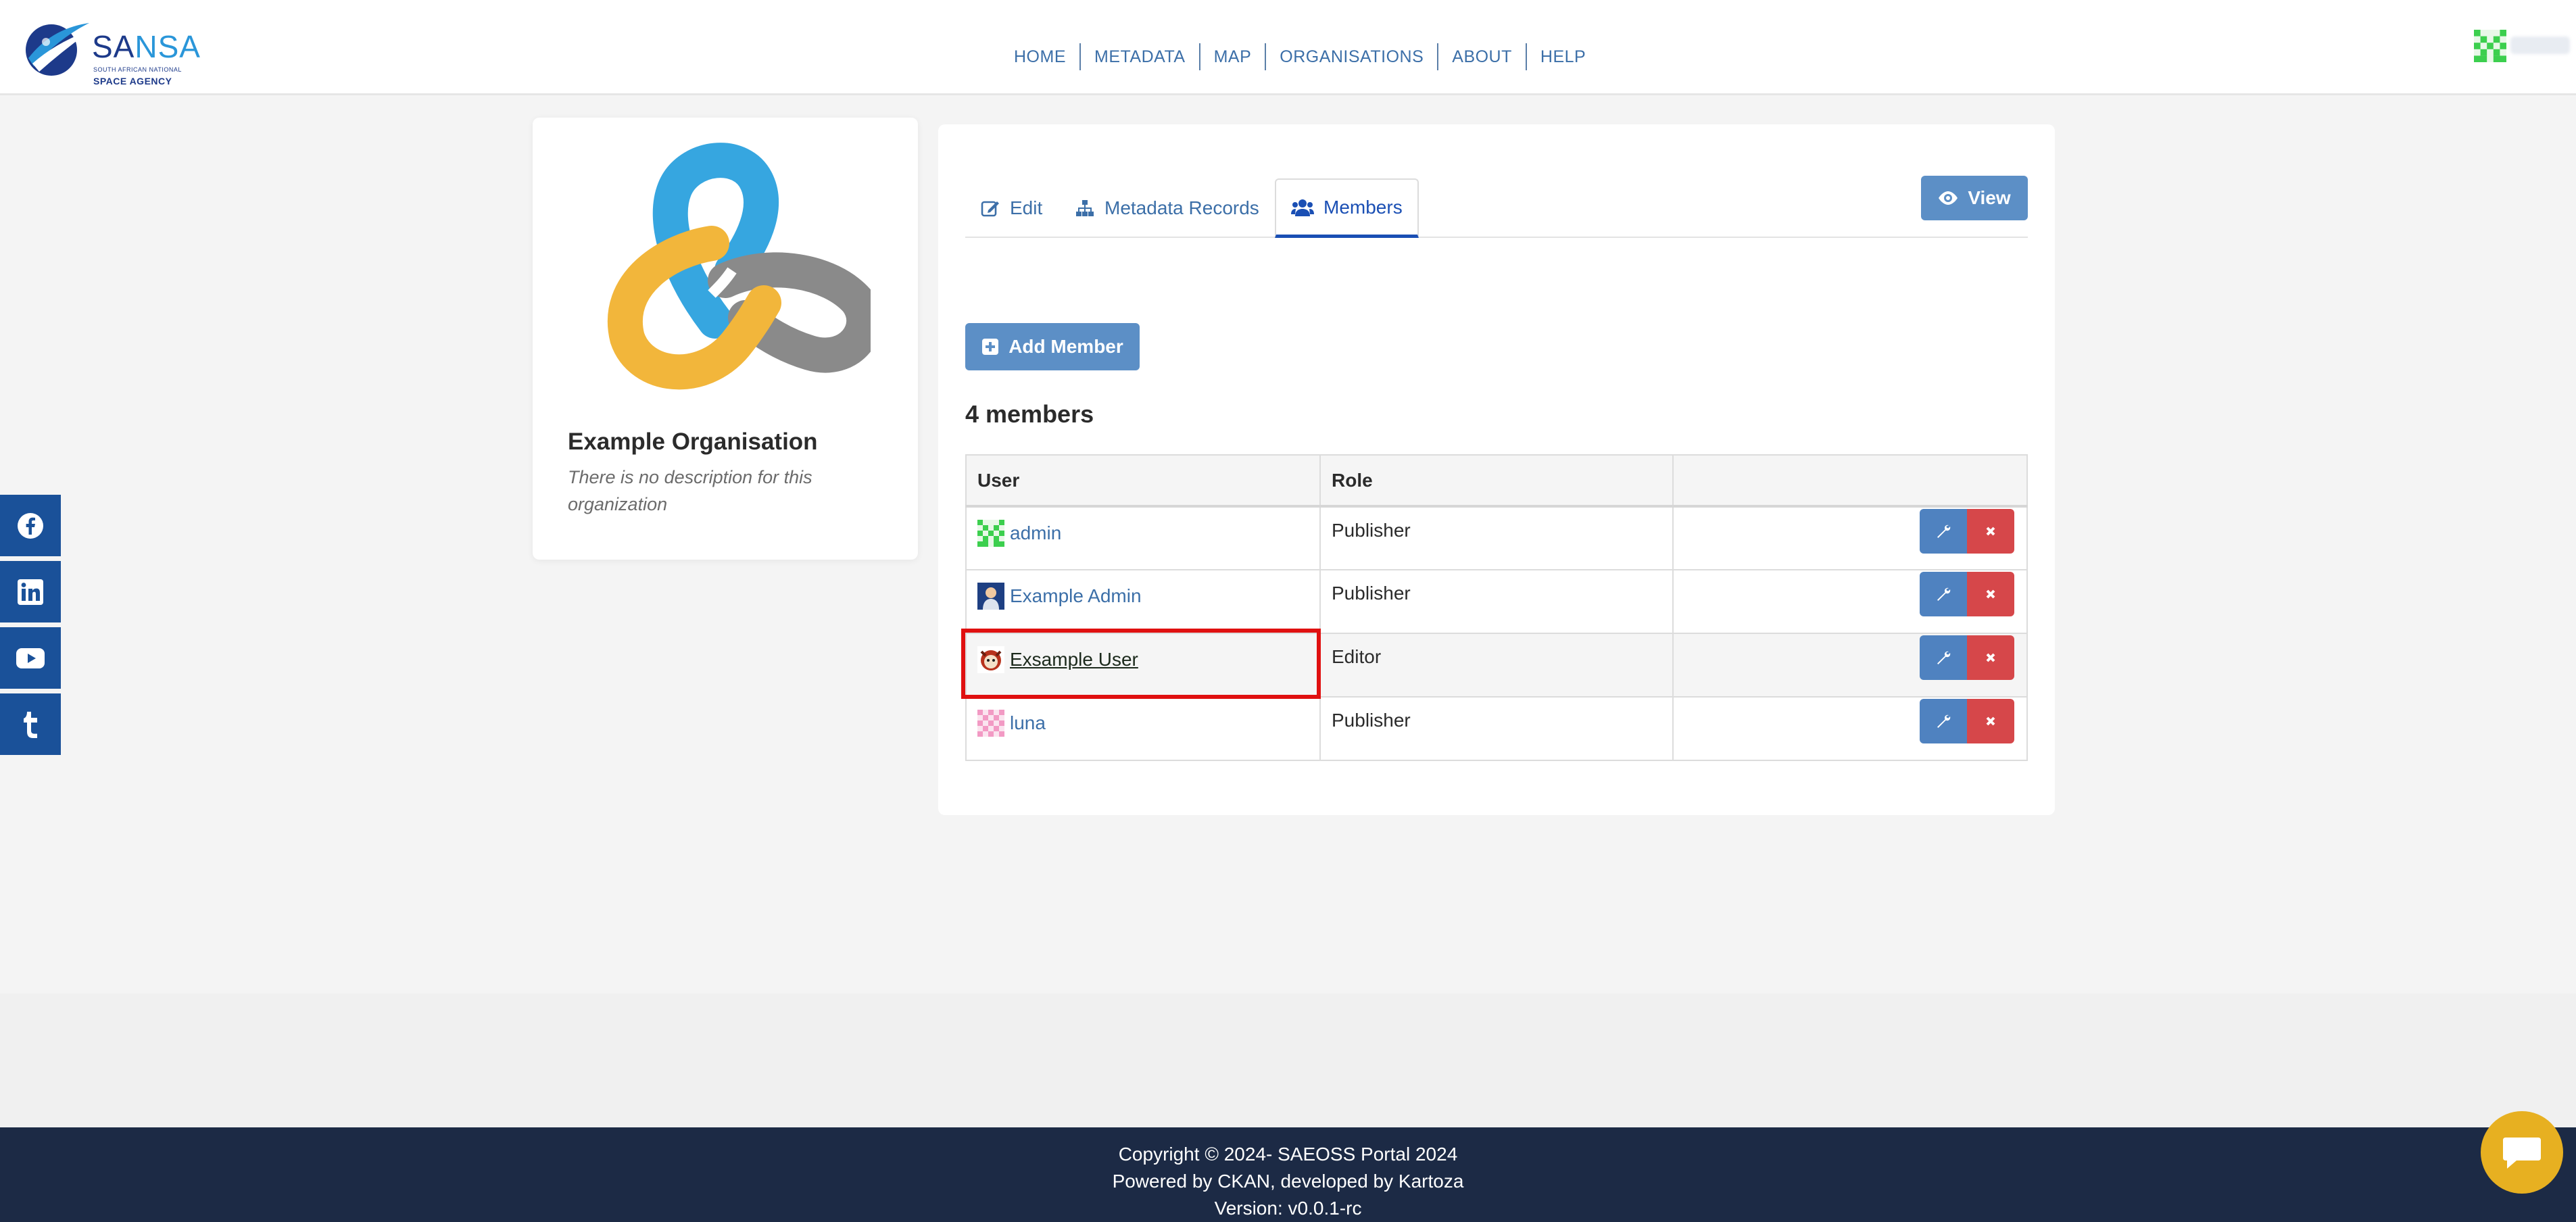  Describe the element at coordinates (1948, 198) in the screenshot. I see `eye-icon` at that location.